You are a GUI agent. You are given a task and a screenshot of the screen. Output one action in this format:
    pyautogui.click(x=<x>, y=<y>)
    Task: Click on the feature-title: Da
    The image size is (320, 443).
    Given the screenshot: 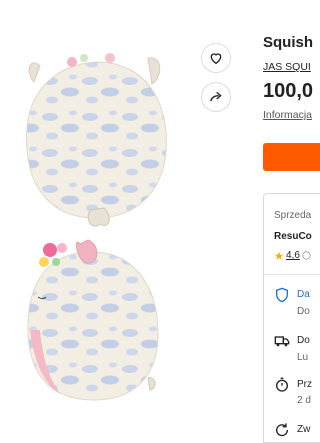 What is the action you would take?
    pyautogui.click(x=303, y=294)
    